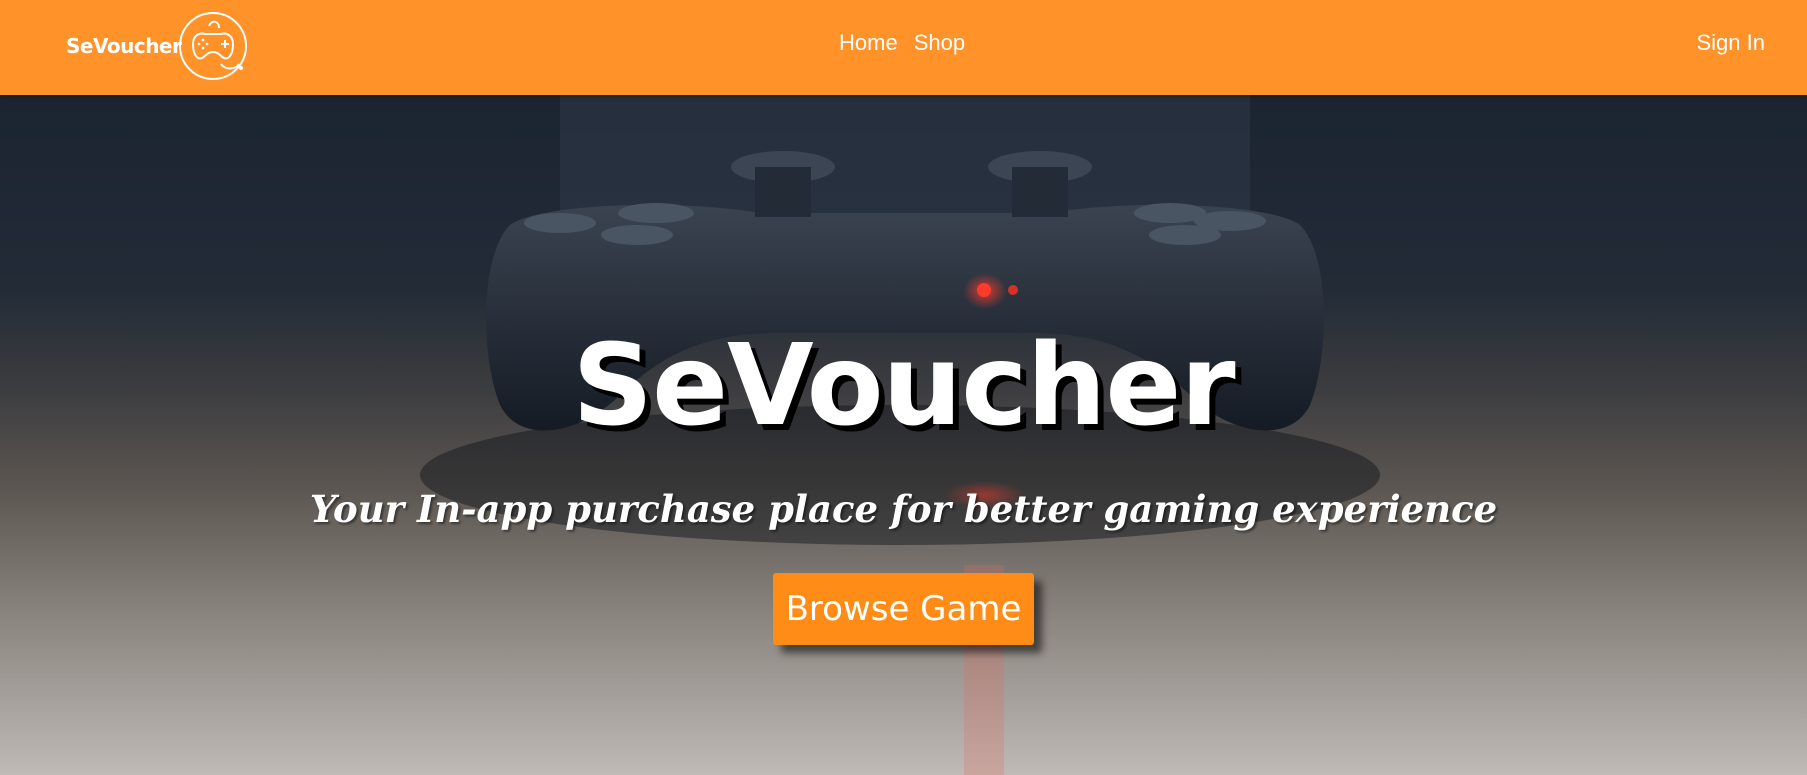  Describe the element at coordinates (903, 609) in the screenshot. I see `browse-game-button: Browse Game` at that location.